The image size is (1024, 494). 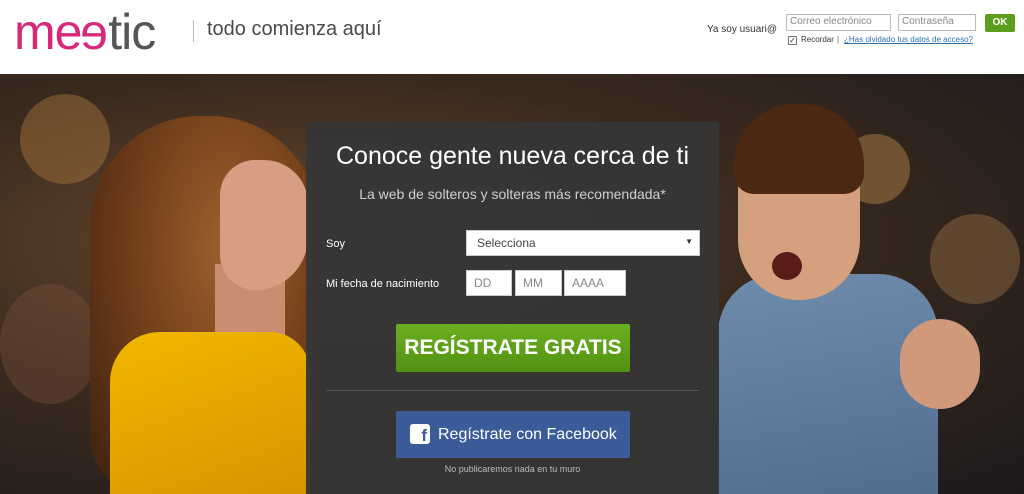 What do you see at coordinates (937, 22) in the screenshot?
I see `password-field: Contraseña` at bounding box center [937, 22].